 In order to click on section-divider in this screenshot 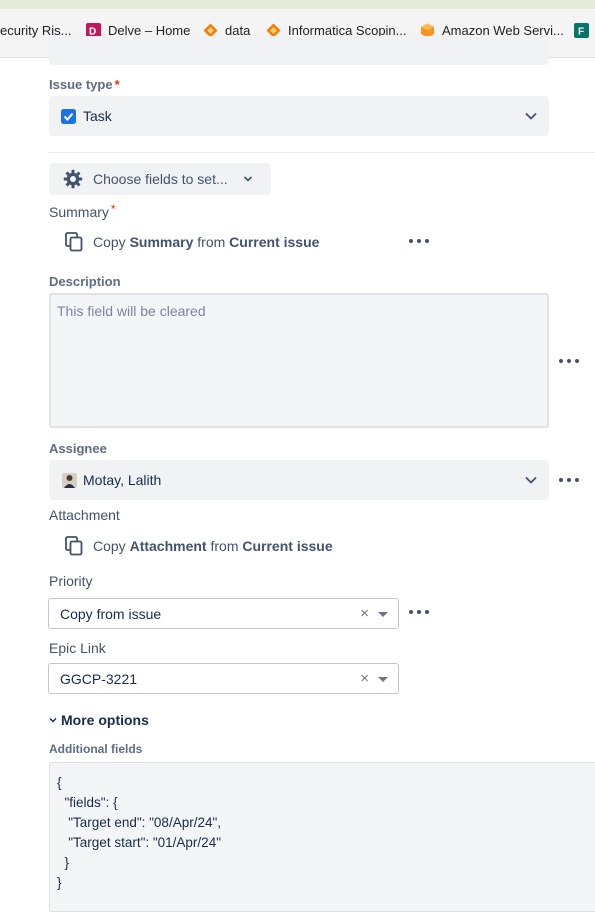, I will do `click(322, 152)`.